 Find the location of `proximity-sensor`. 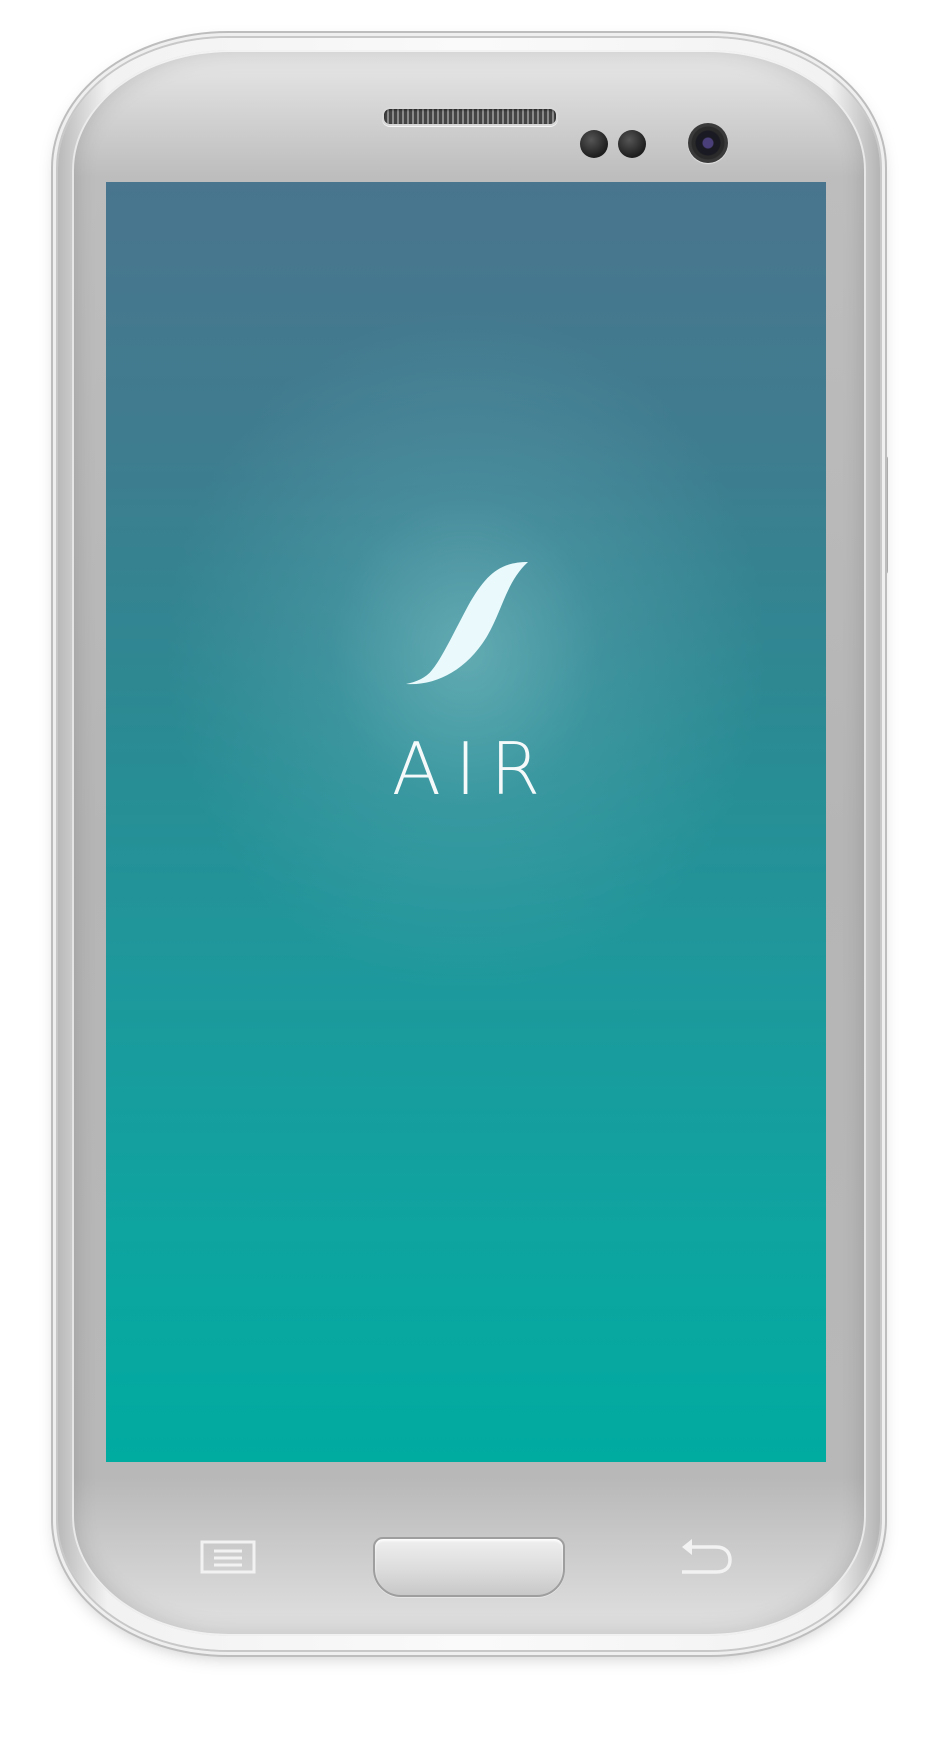

proximity-sensor is located at coordinates (594, 144).